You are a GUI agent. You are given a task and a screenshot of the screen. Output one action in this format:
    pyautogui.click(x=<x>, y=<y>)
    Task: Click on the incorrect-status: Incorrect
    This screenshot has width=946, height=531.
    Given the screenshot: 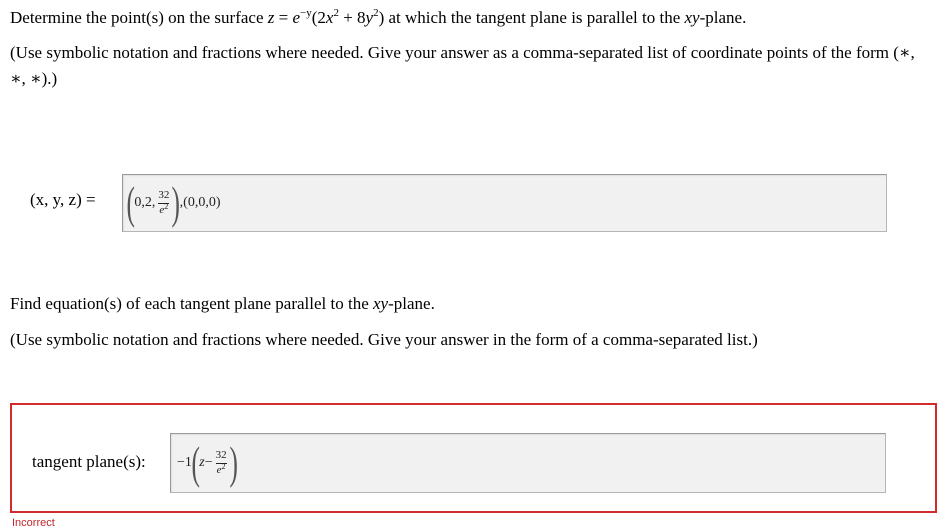 What is the action you would take?
    pyautogui.click(x=33, y=523)
    